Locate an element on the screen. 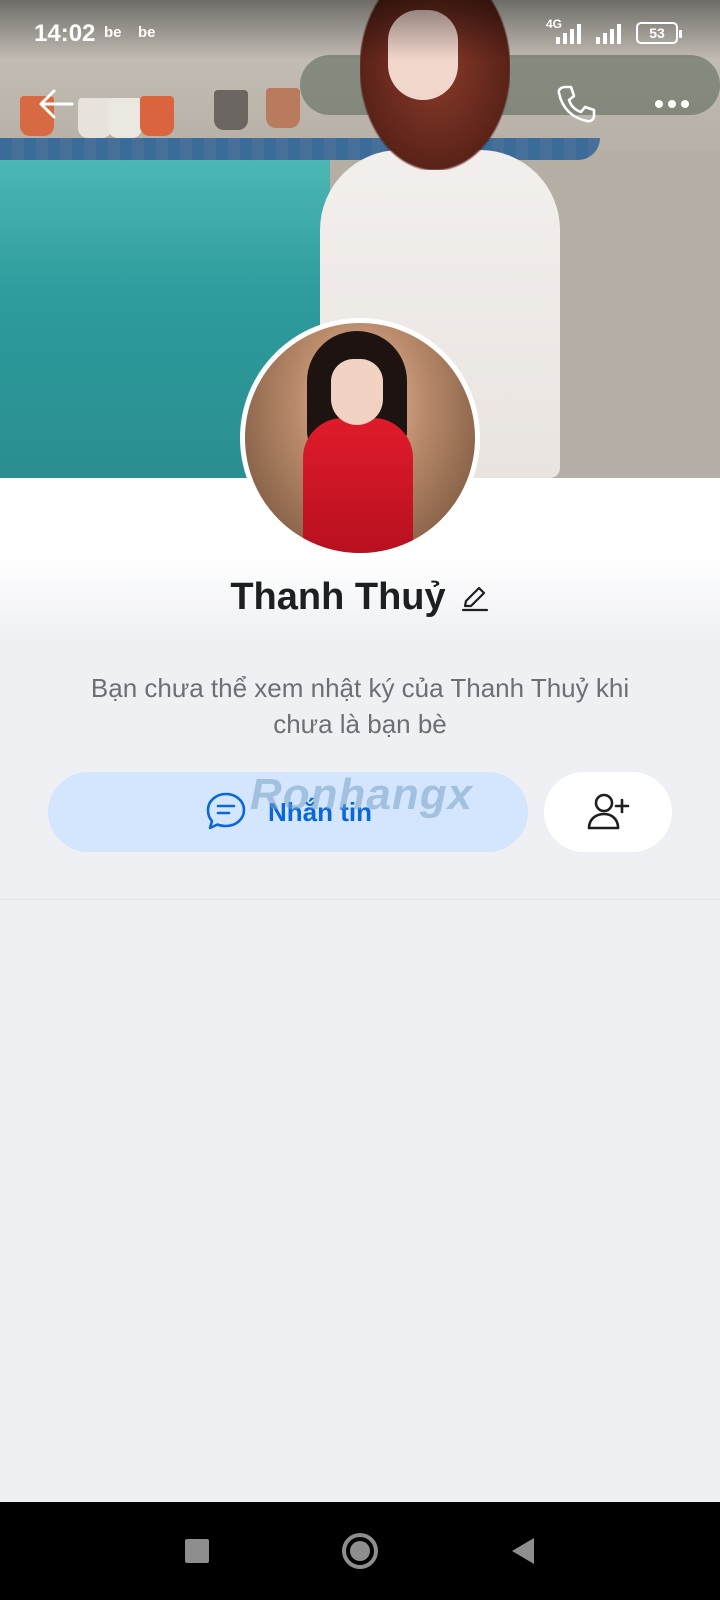 The height and width of the screenshot is (1600, 720). status-time: 14:02 is located at coordinates (65, 33).